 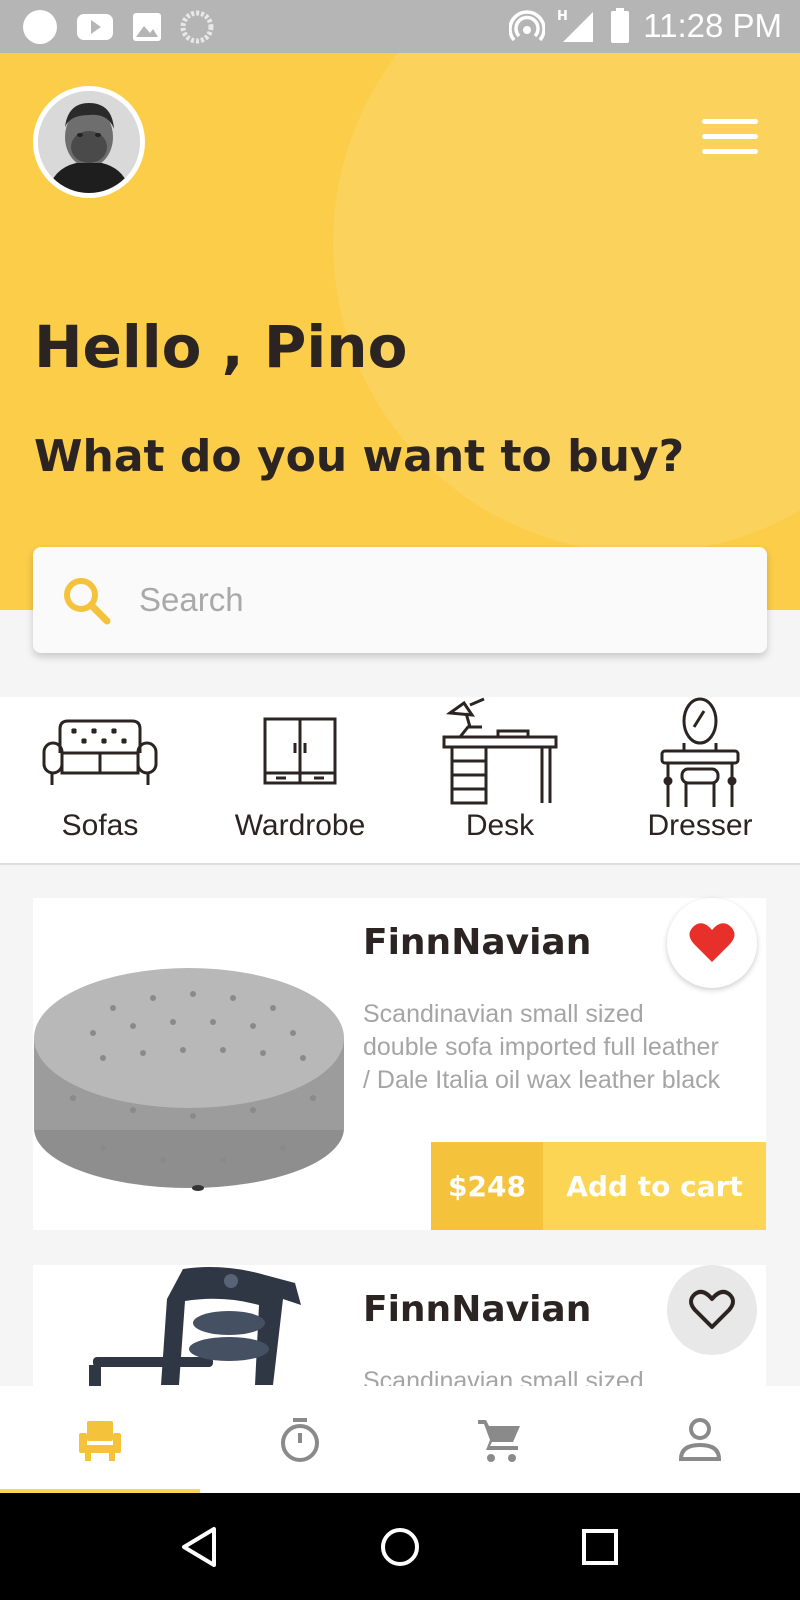 I want to click on category-wardrobe: Wardrobe, so click(x=300, y=781).